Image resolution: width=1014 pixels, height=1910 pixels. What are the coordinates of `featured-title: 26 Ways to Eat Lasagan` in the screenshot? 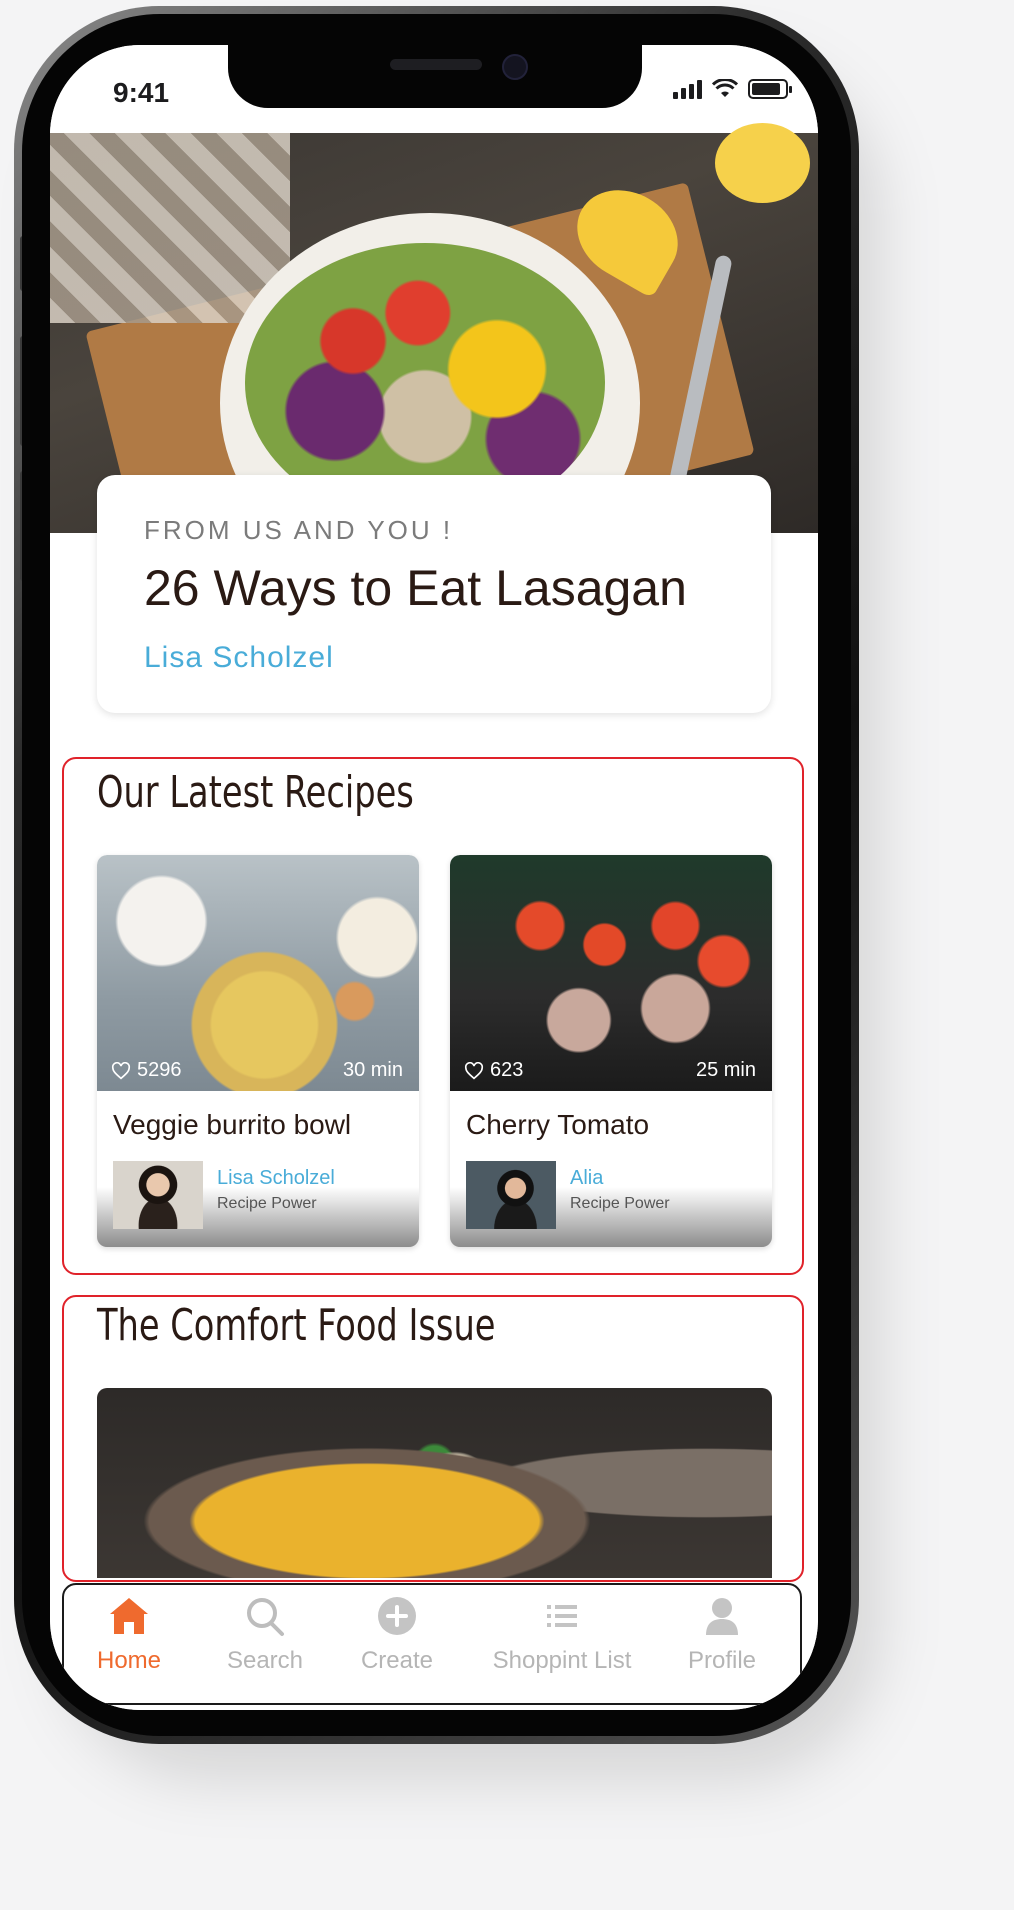 It's located at (415, 588).